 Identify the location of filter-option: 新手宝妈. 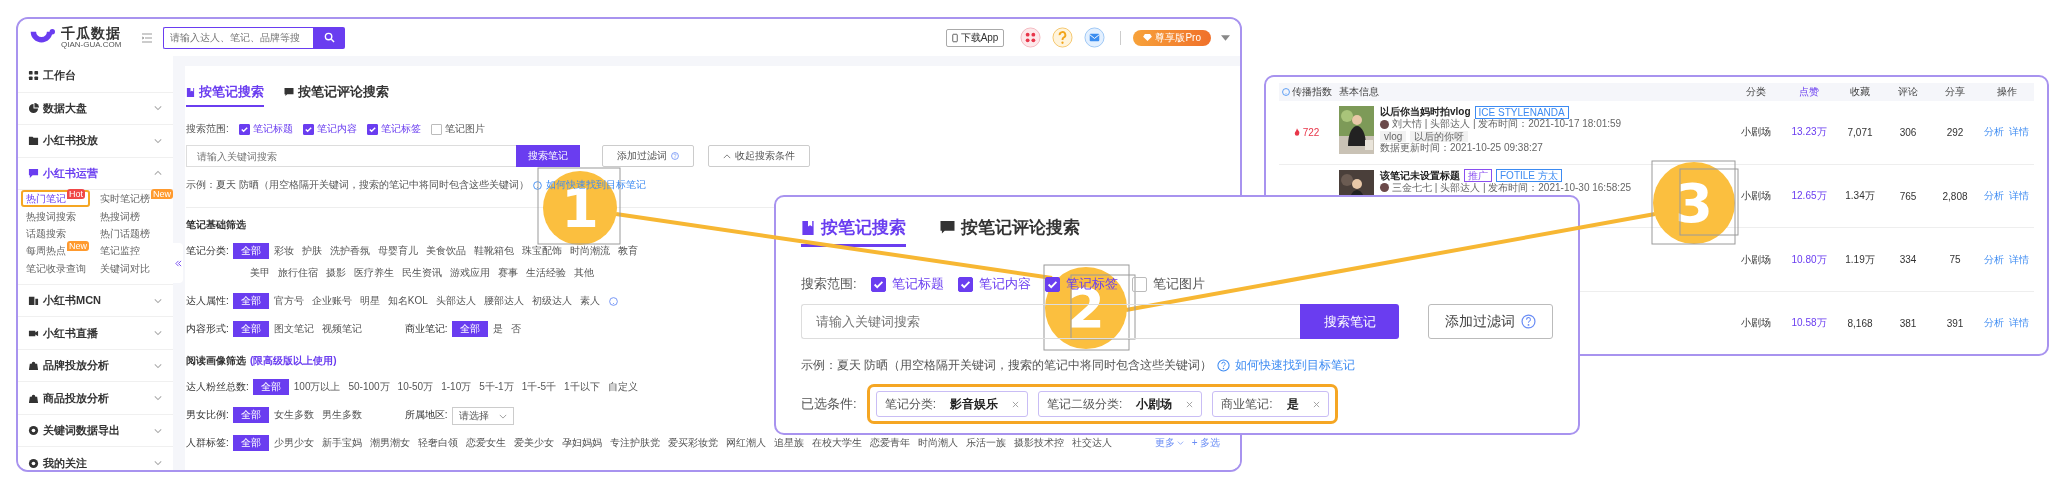
(341, 443).